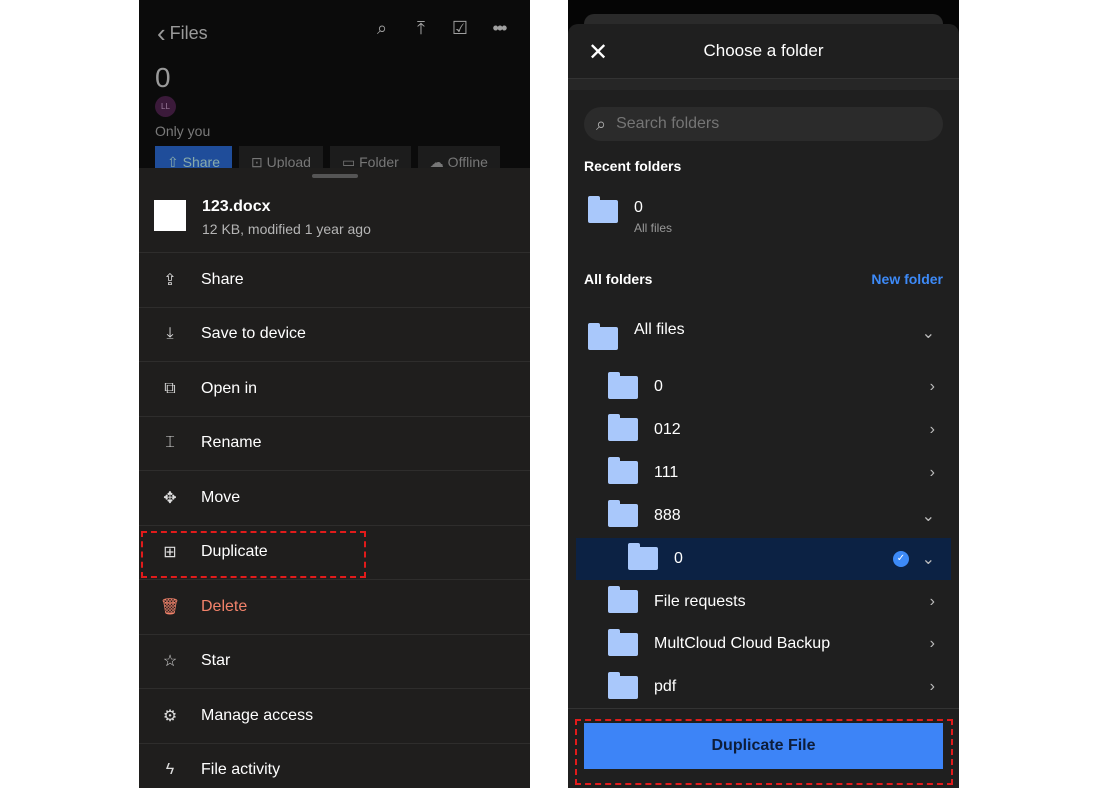  What do you see at coordinates (286, 229) in the screenshot?
I see `file-meta: 12 KB, modified 1 year ago` at bounding box center [286, 229].